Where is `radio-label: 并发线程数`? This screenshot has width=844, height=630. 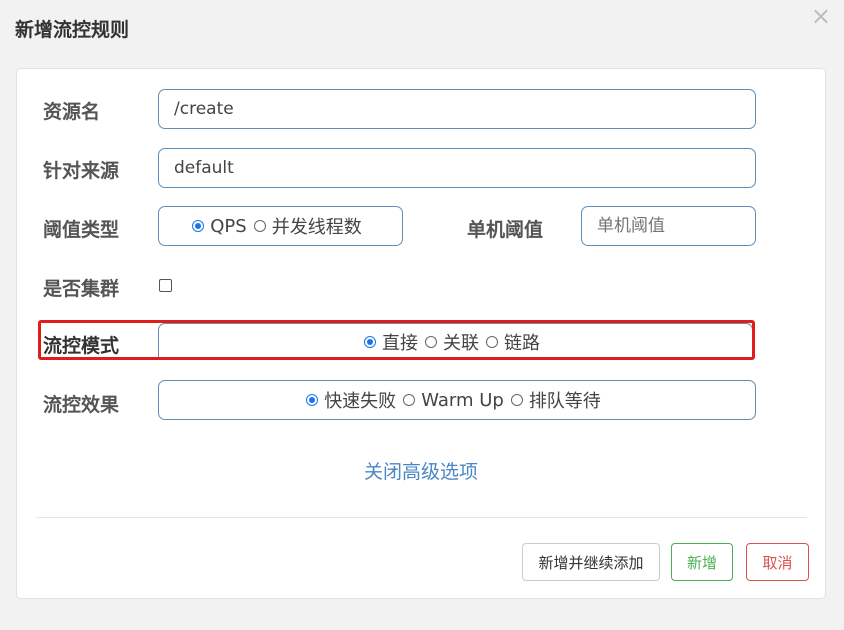
radio-label: 并发线程数 is located at coordinates (316, 227).